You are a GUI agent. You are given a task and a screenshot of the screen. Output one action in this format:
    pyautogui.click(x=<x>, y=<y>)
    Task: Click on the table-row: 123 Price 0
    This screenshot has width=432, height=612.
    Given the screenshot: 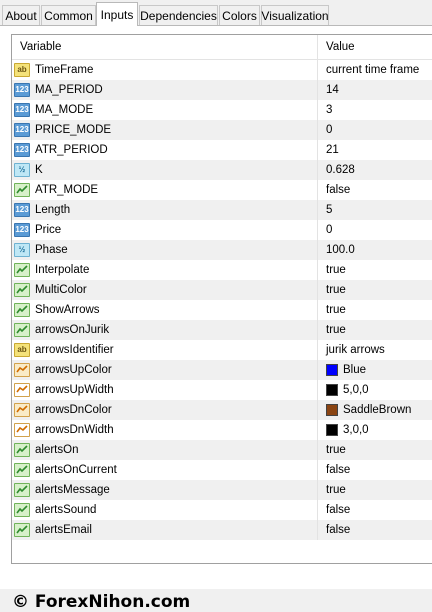 What is the action you would take?
    pyautogui.click(x=222, y=230)
    